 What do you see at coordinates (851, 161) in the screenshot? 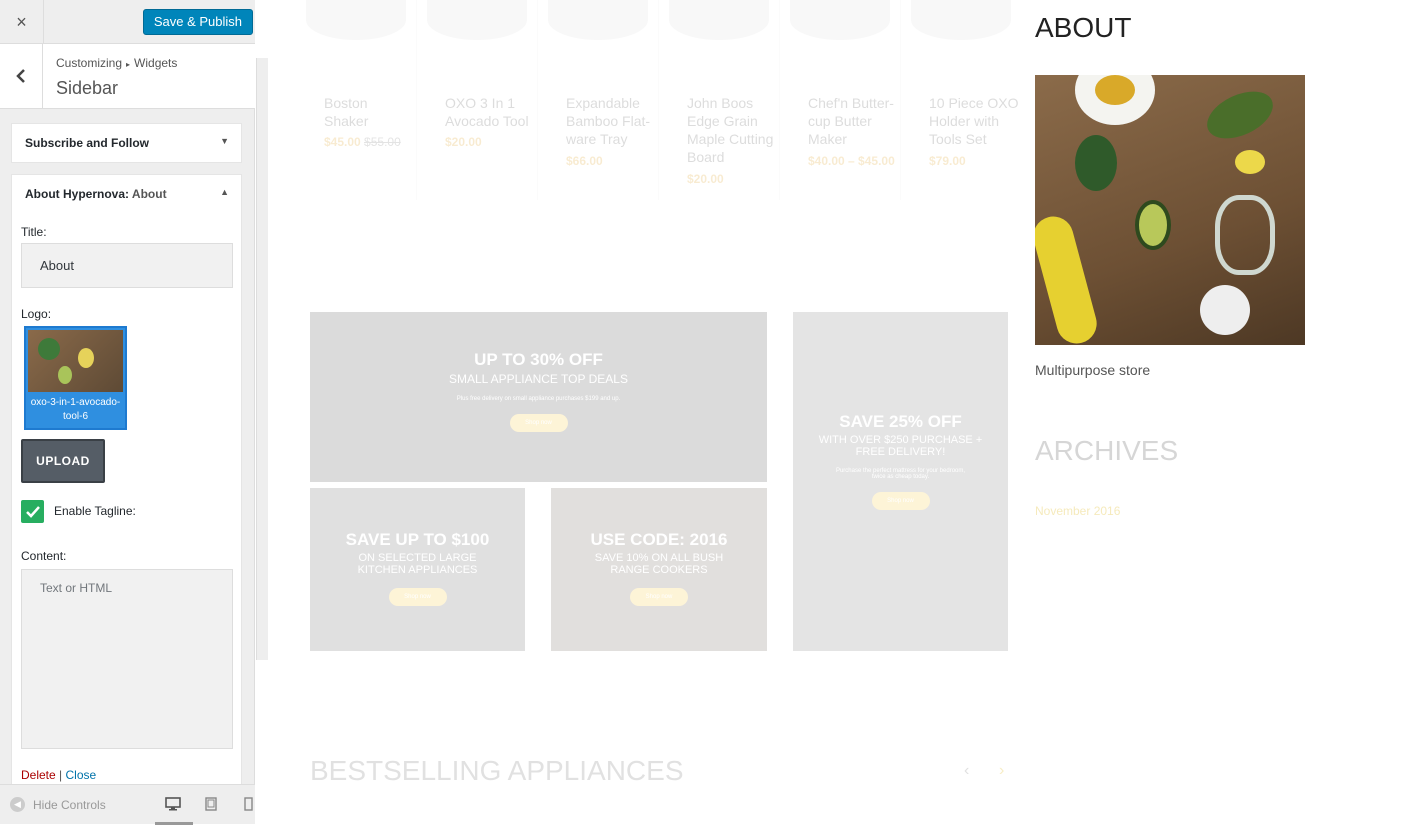
I see `product-price: $40.00 – $45.00` at bounding box center [851, 161].